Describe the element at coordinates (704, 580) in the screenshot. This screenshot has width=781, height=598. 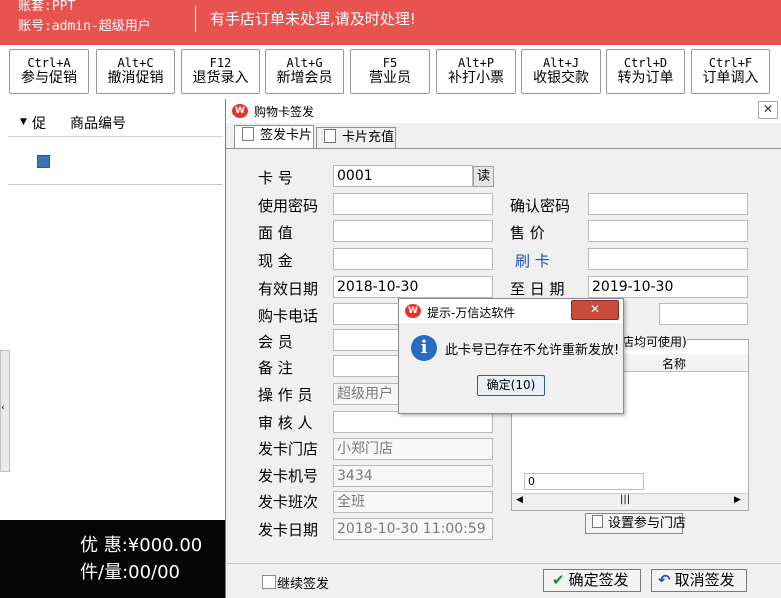
I see `button-label: 取消签发` at that location.